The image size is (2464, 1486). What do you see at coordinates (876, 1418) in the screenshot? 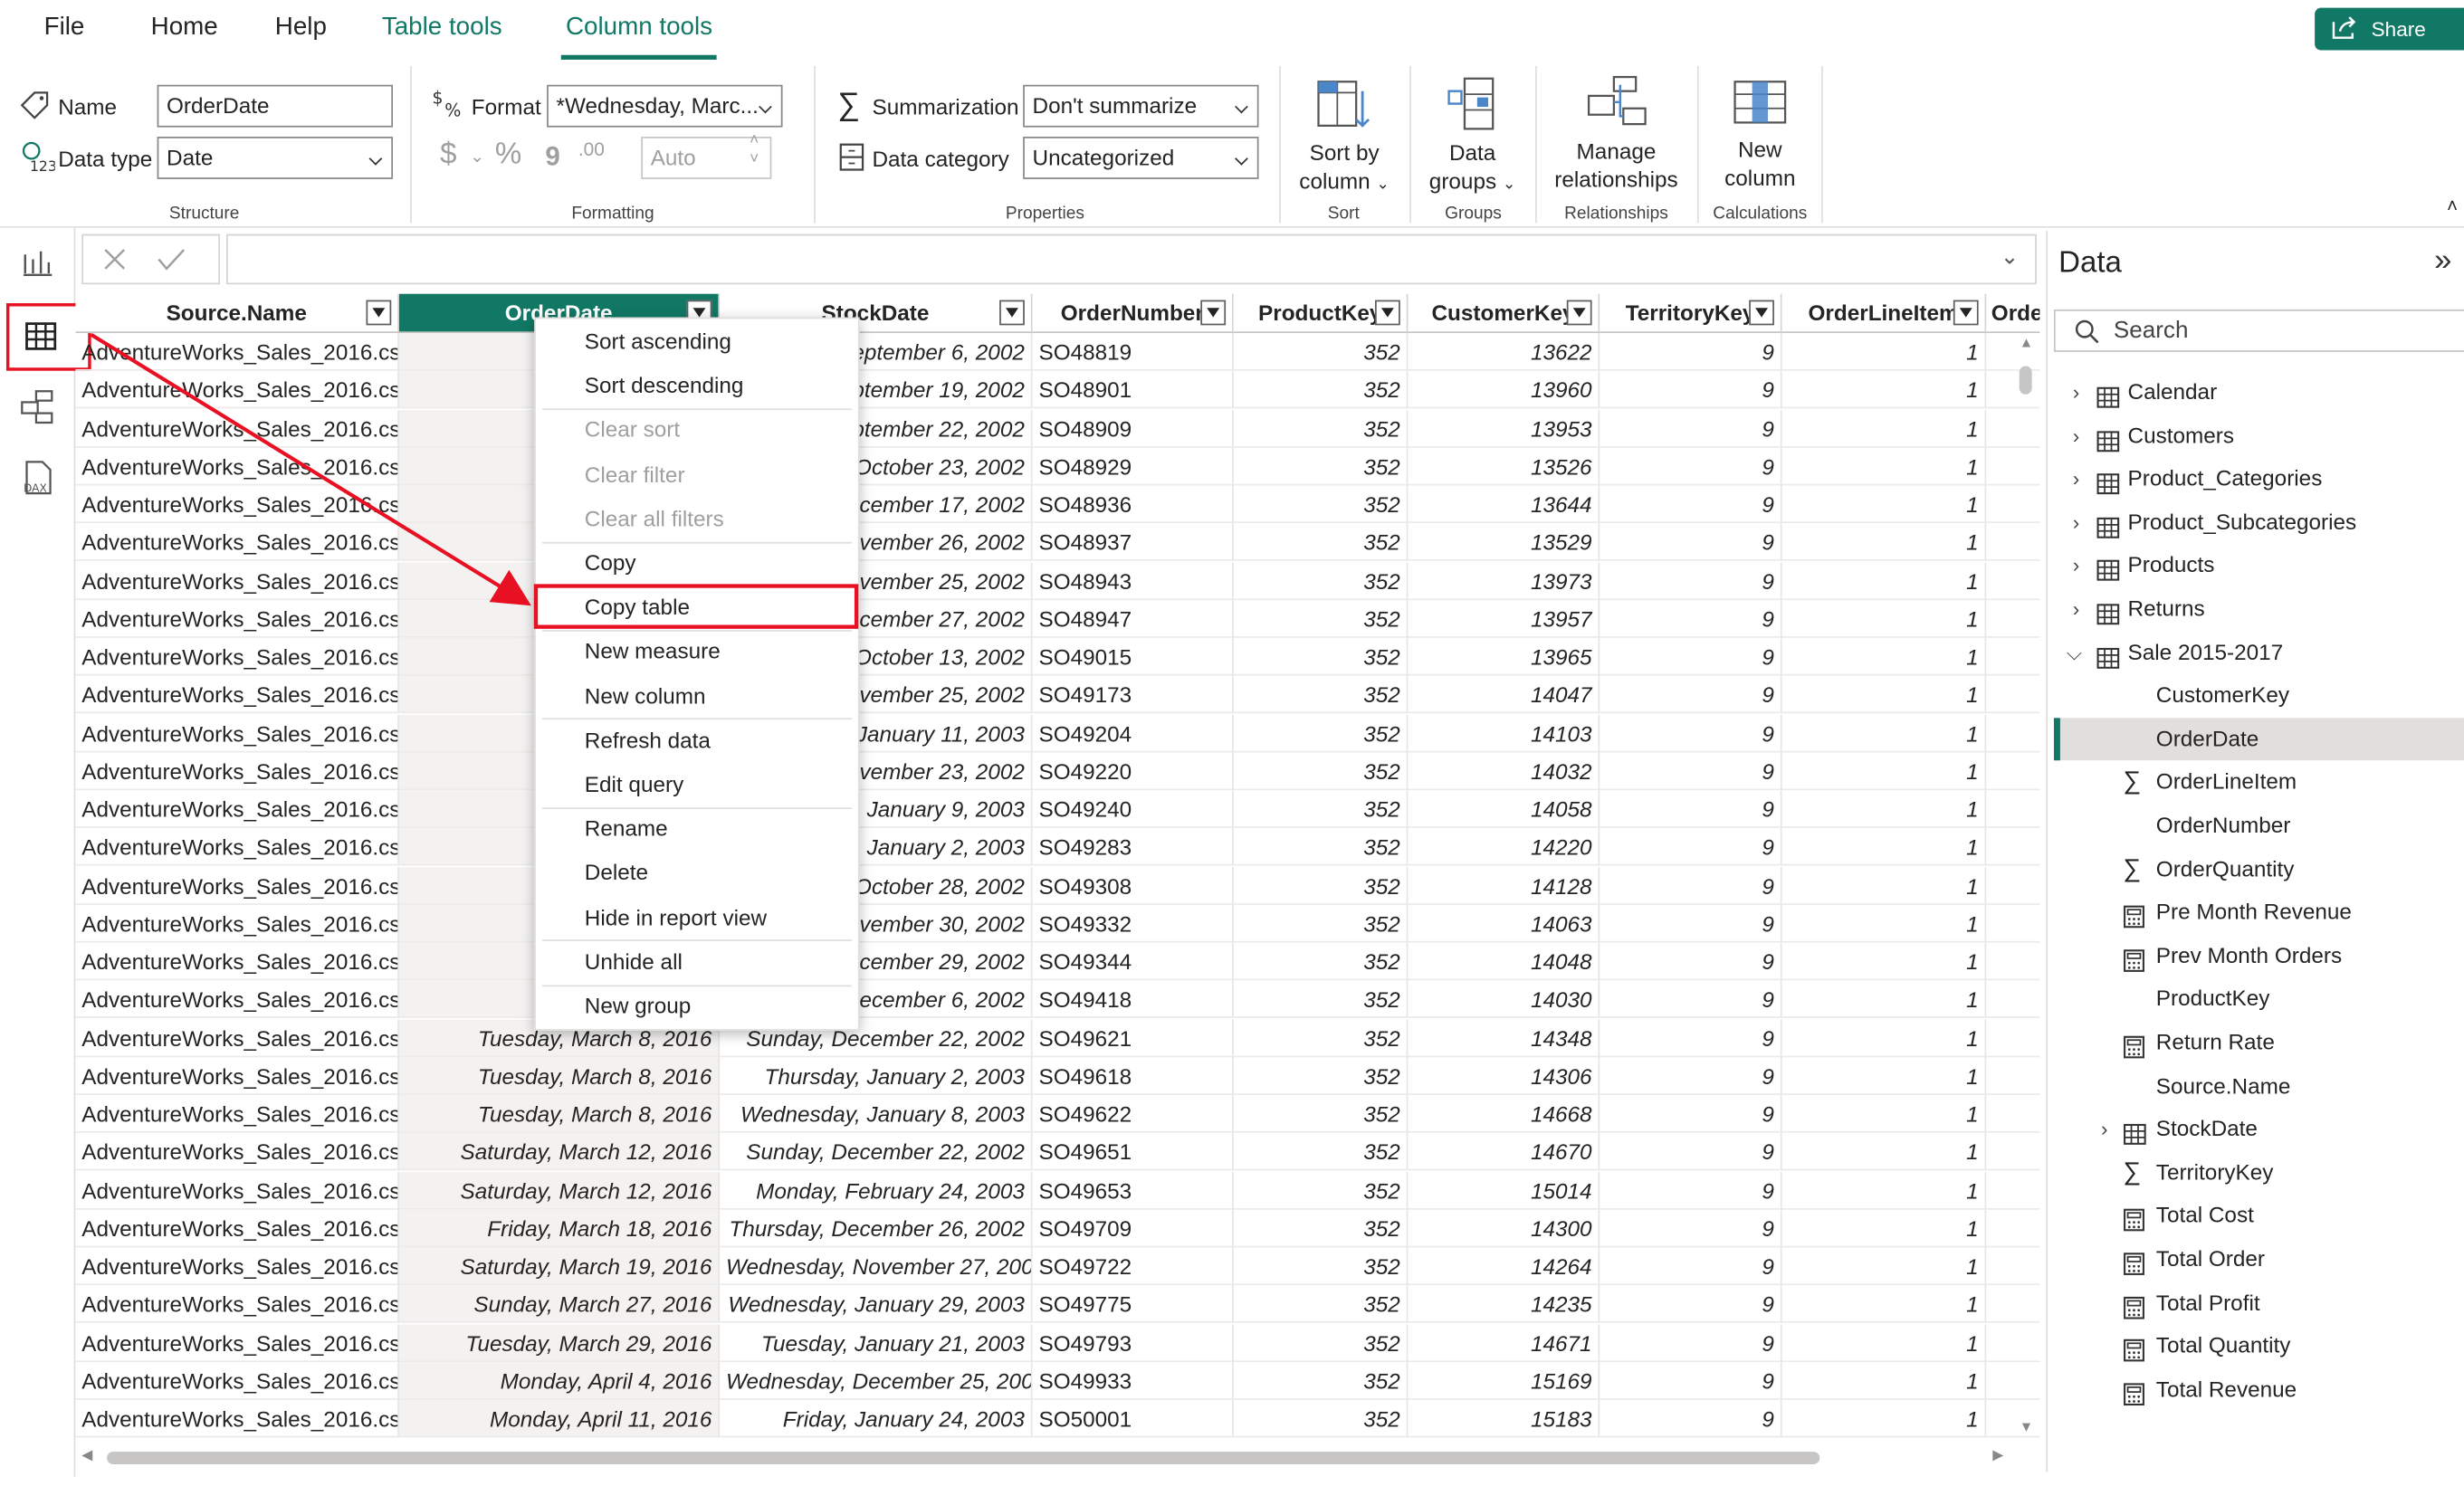
I see `table-cell: Friday, January 24, 2003` at bounding box center [876, 1418].